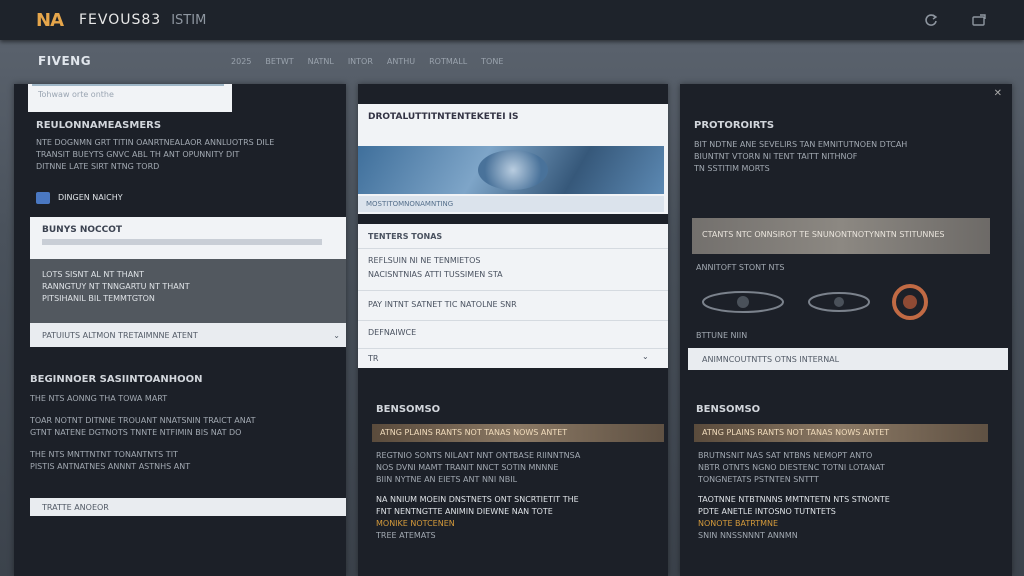 This screenshot has width=1024, height=576. I want to click on dropdown-bar: PATUIUTS ALTMON TRETAIMNNE ATENT ⌄, so click(188, 335).